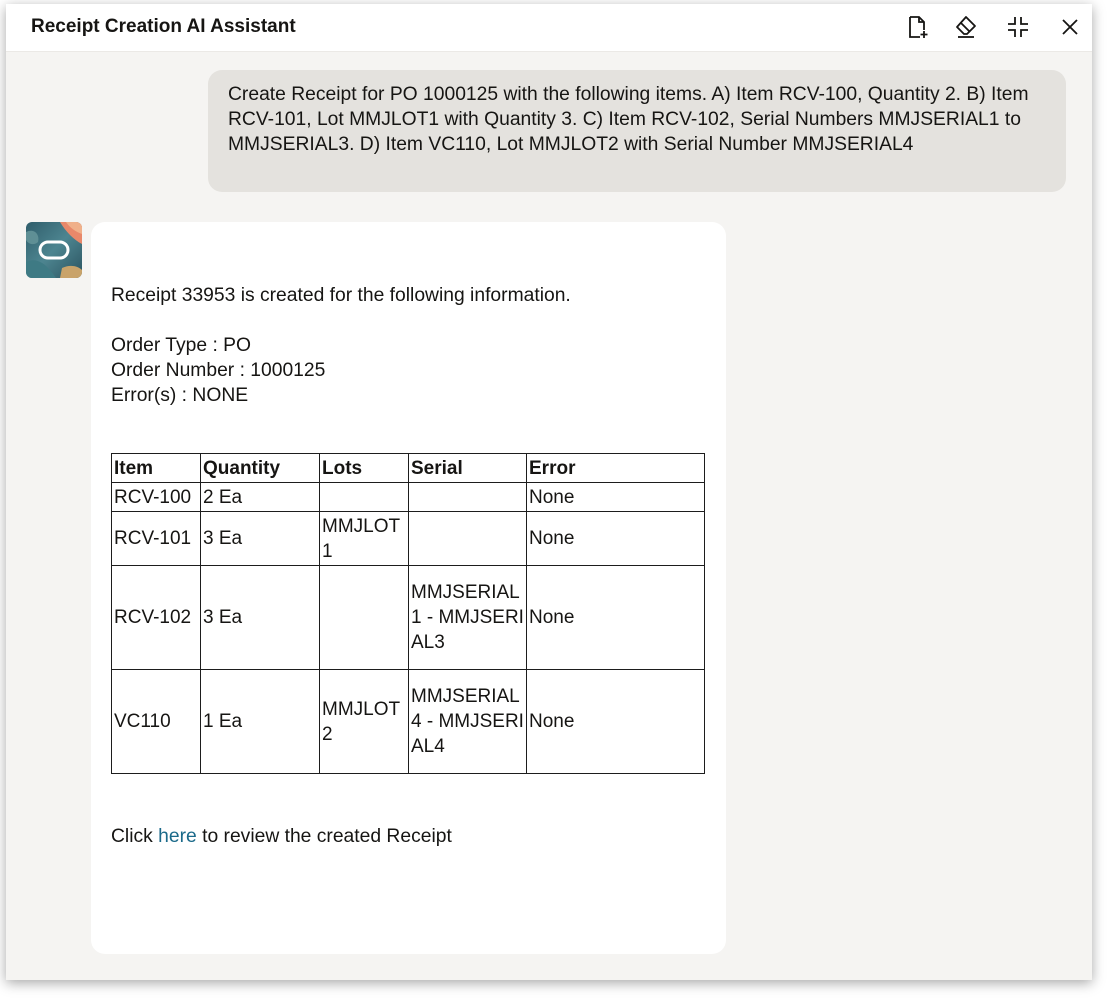 Image resolution: width=1110 pixels, height=1000 pixels. Describe the element at coordinates (467, 721) in the screenshot. I see `serial-cell: MMJSERIAL4 - MMJSERIAL4` at that location.